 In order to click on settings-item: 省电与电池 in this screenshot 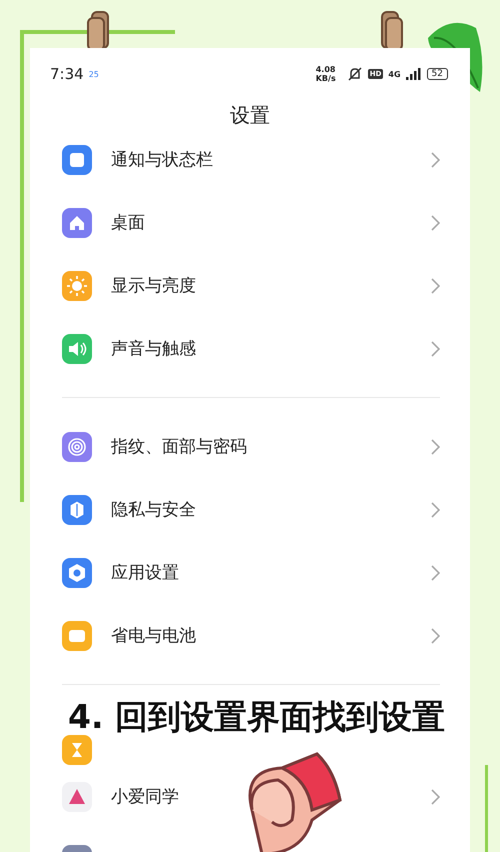, I will do `click(251, 635)`.